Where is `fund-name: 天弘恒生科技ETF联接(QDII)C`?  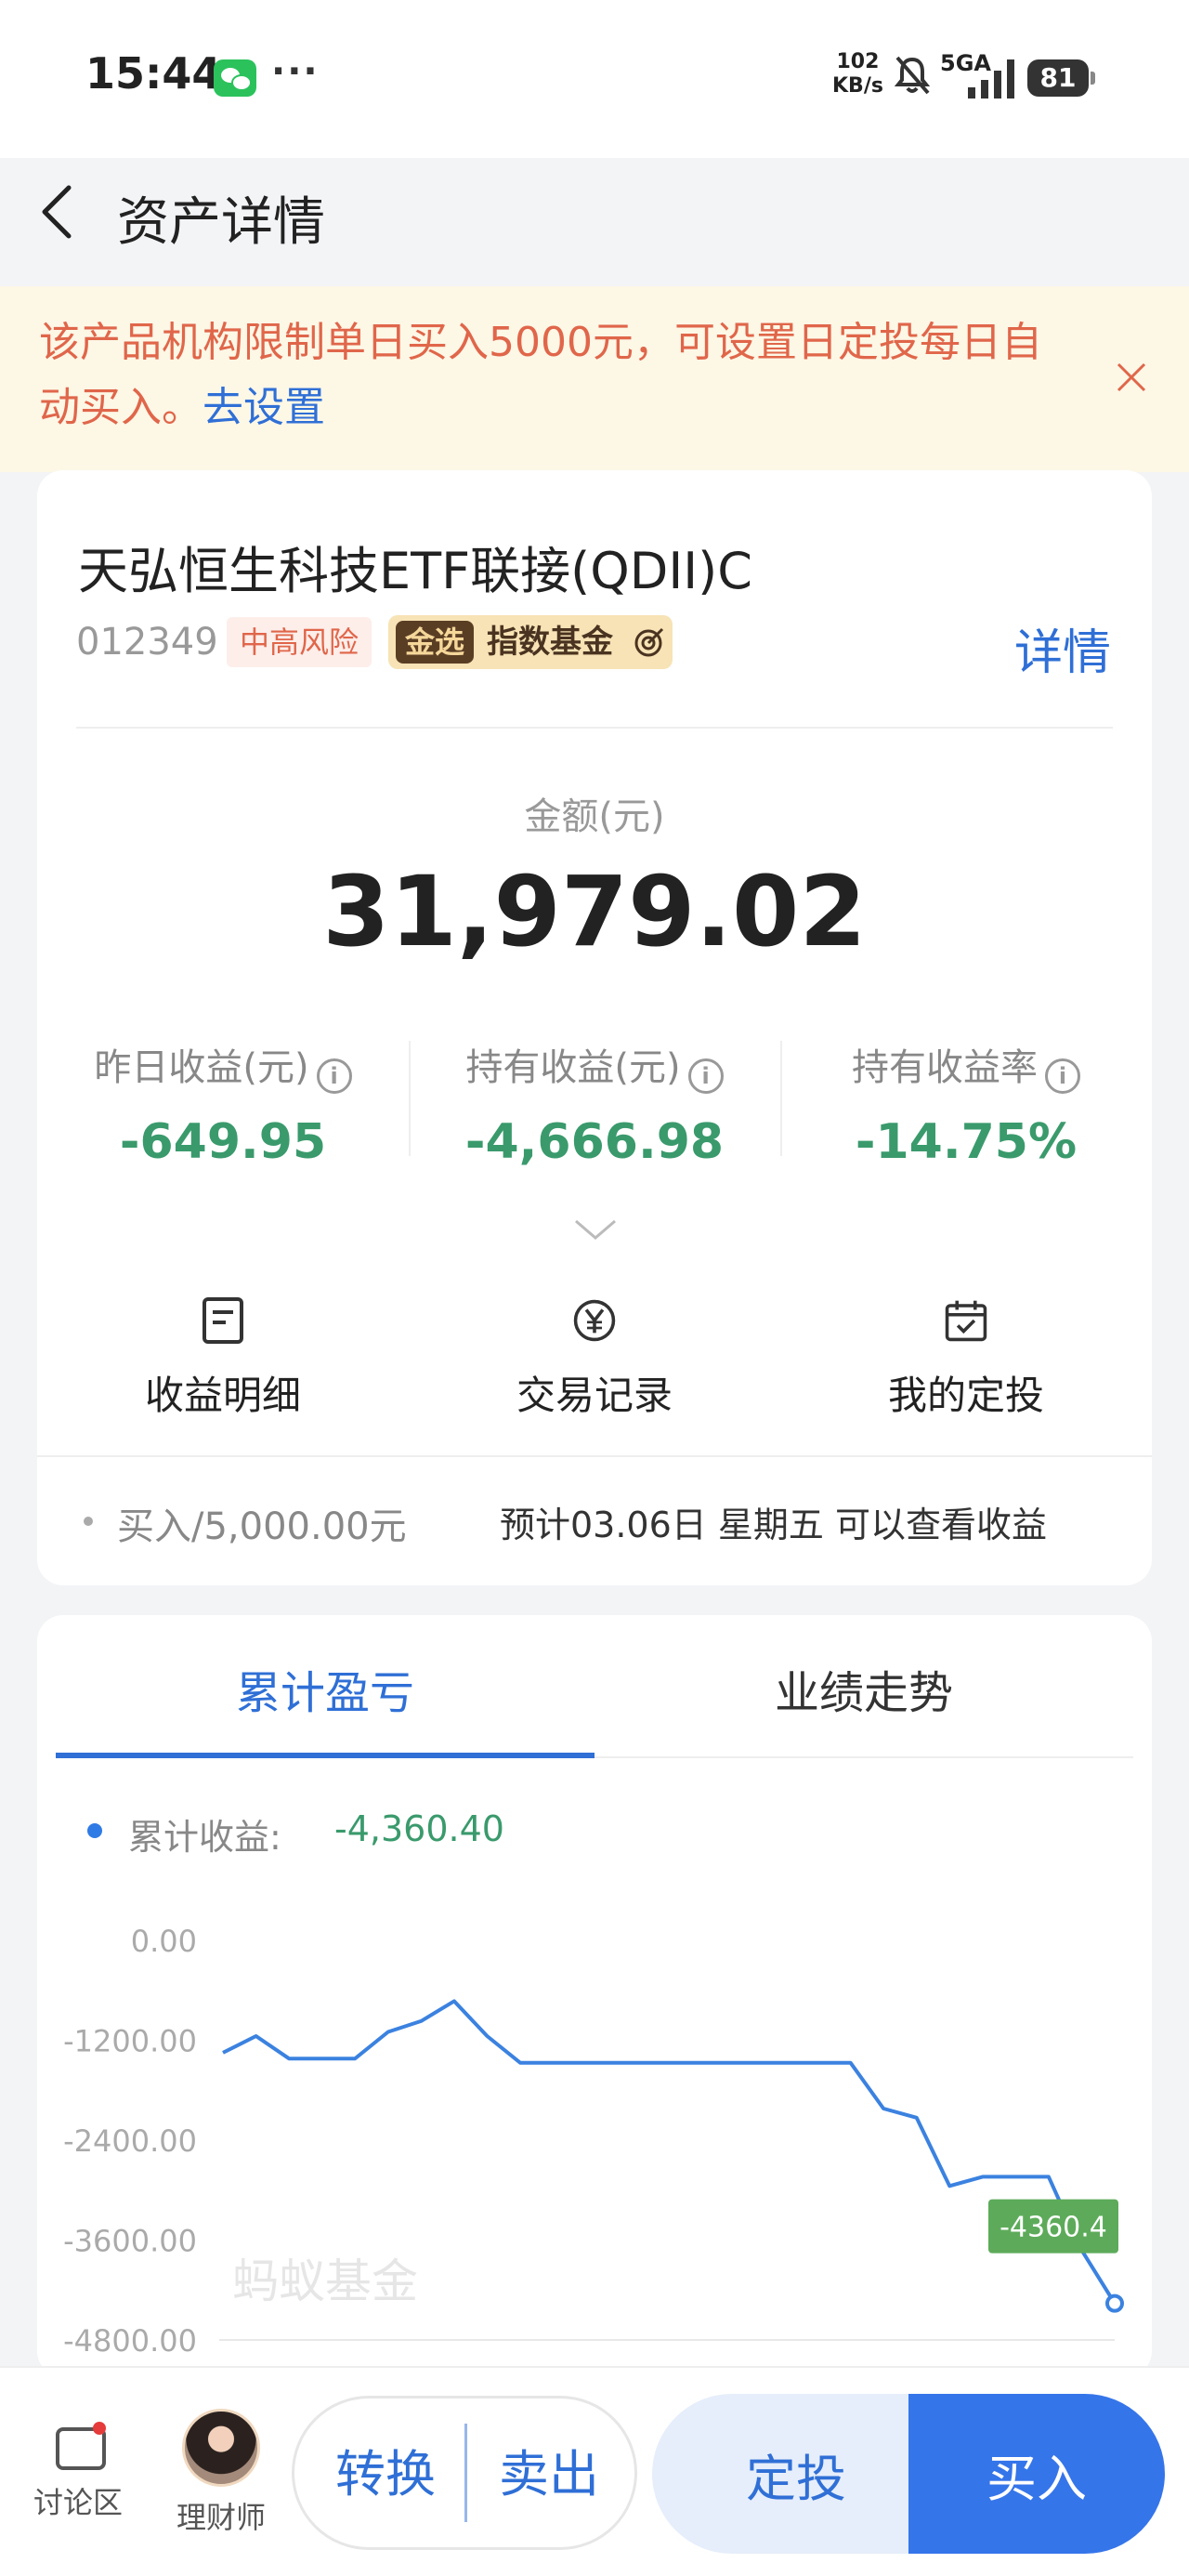 fund-name: 天弘恒生科技ETF联接(QDII)C is located at coordinates (415, 571).